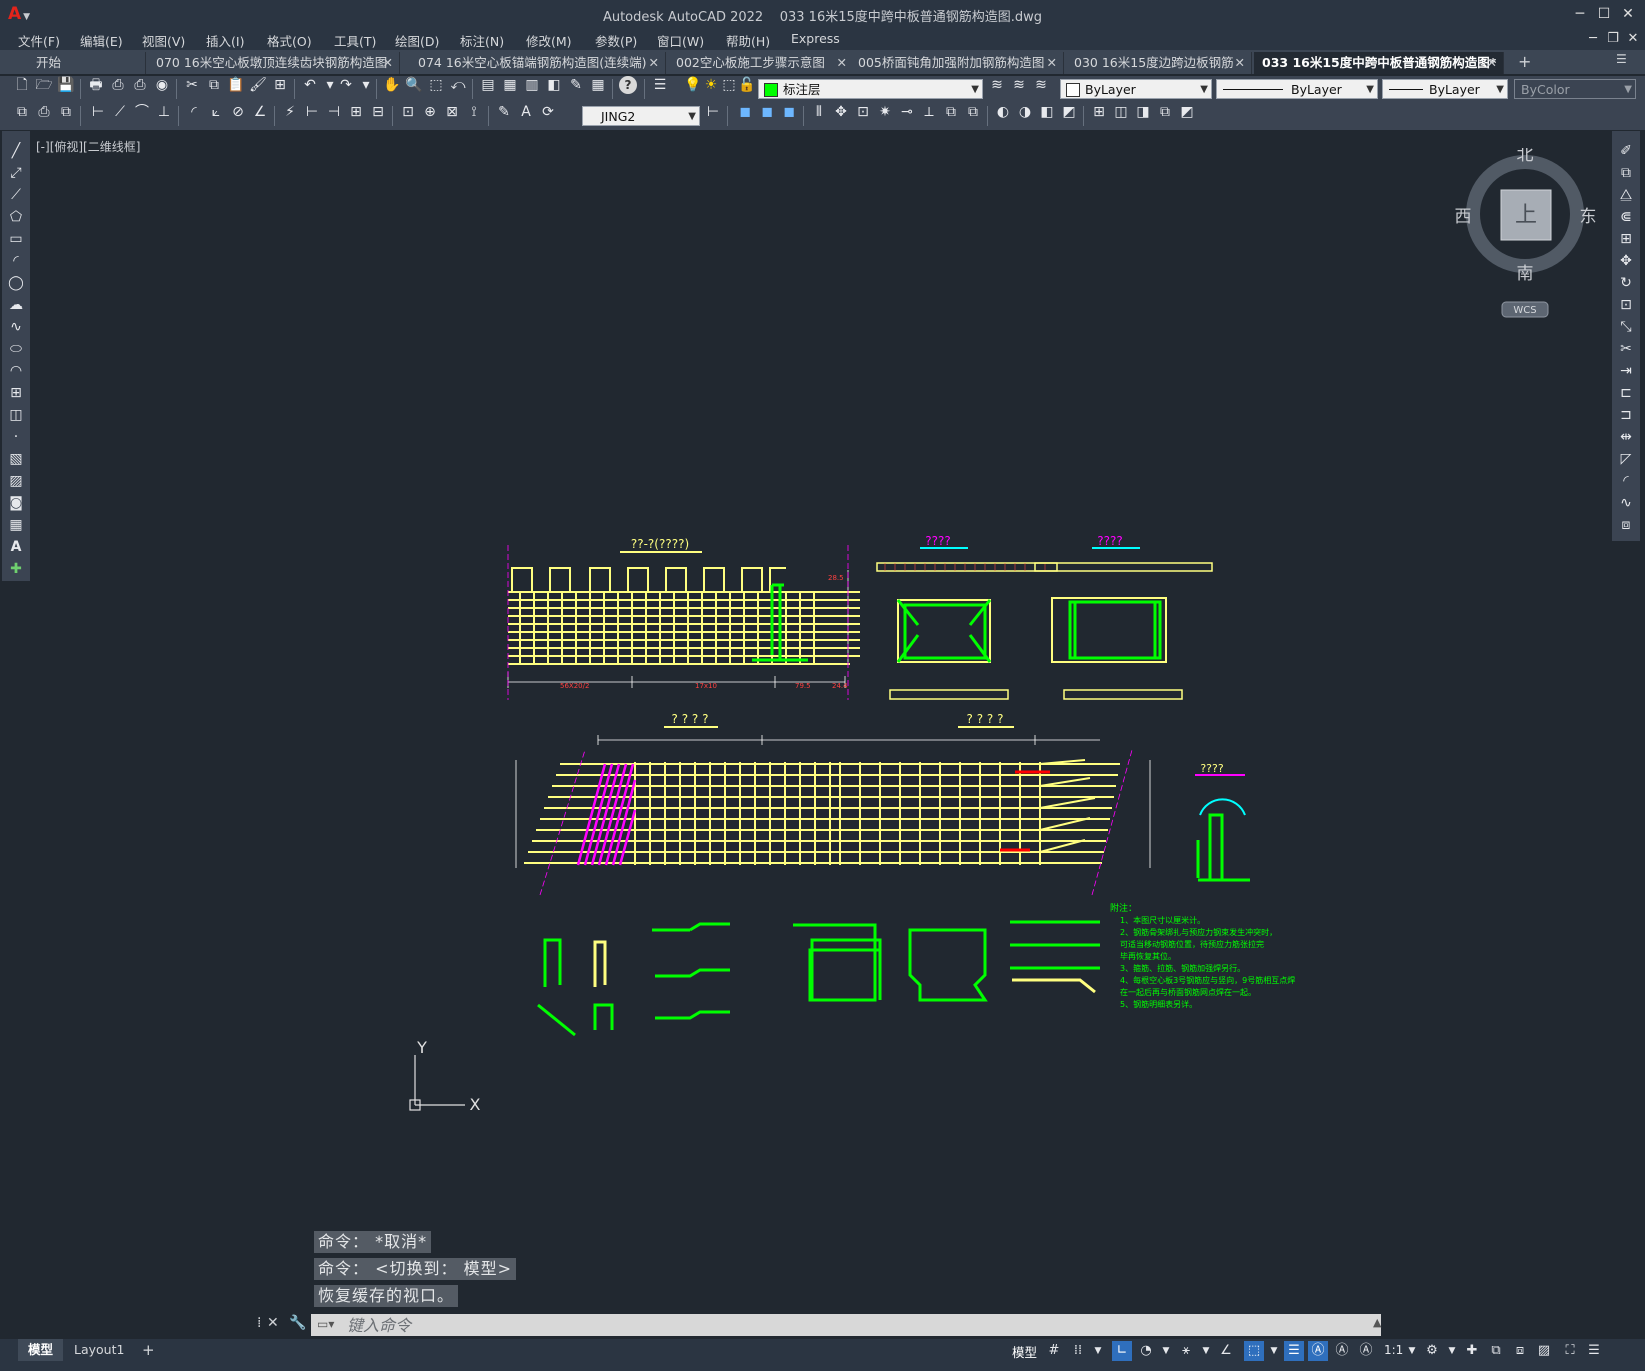 Image resolution: width=1645 pixels, height=1371 pixels. Describe the element at coordinates (280, 85) in the screenshot. I see `block-editor-icon: ⊞` at that location.